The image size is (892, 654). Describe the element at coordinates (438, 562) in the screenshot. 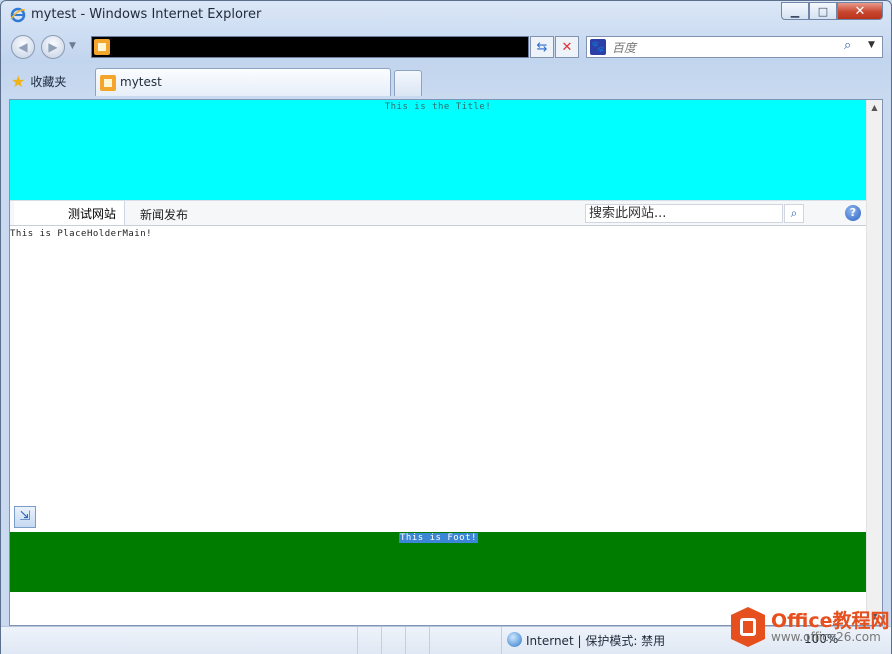

I see `page-footer-band: This is Foot!` at that location.